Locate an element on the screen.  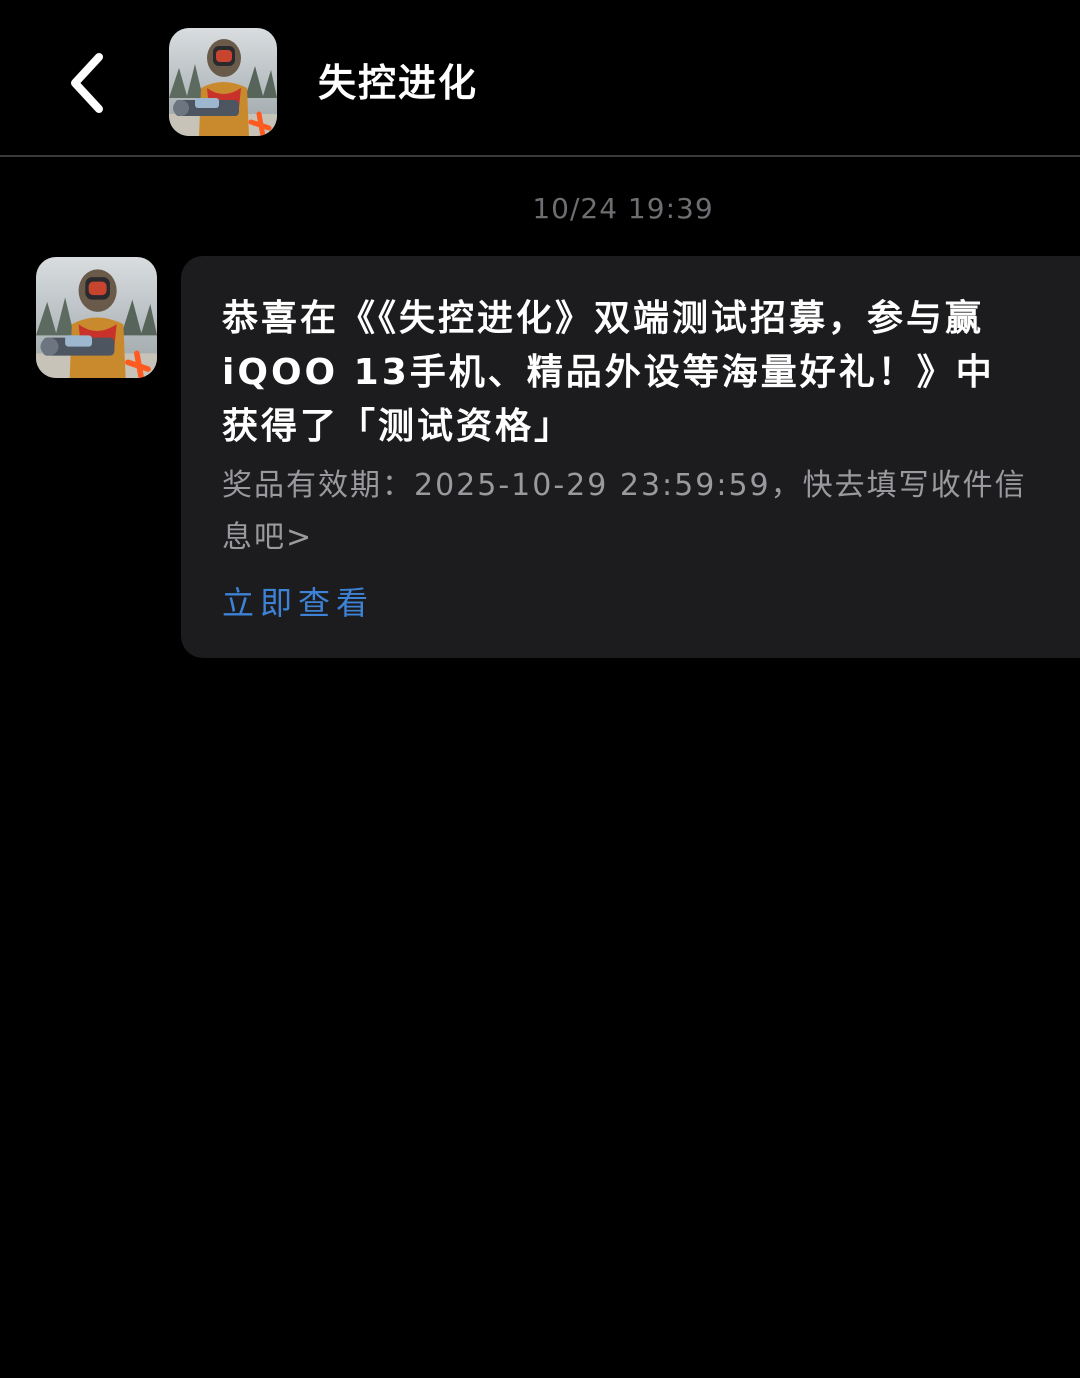
back-button is located at coordinates (87, 83).